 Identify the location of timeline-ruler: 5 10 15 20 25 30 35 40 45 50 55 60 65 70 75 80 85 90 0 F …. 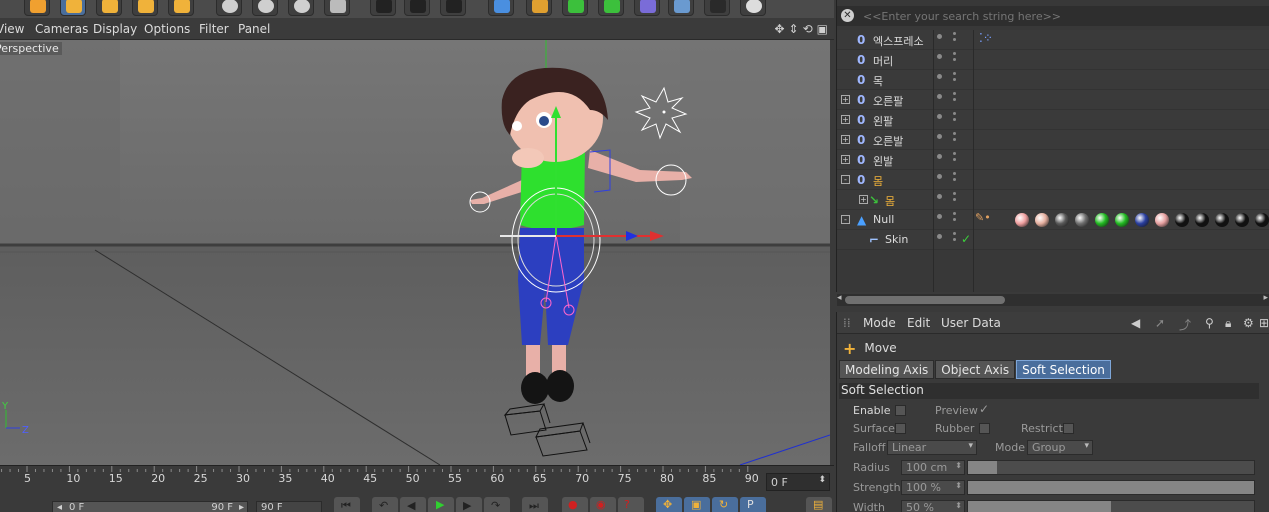
(417, 480).